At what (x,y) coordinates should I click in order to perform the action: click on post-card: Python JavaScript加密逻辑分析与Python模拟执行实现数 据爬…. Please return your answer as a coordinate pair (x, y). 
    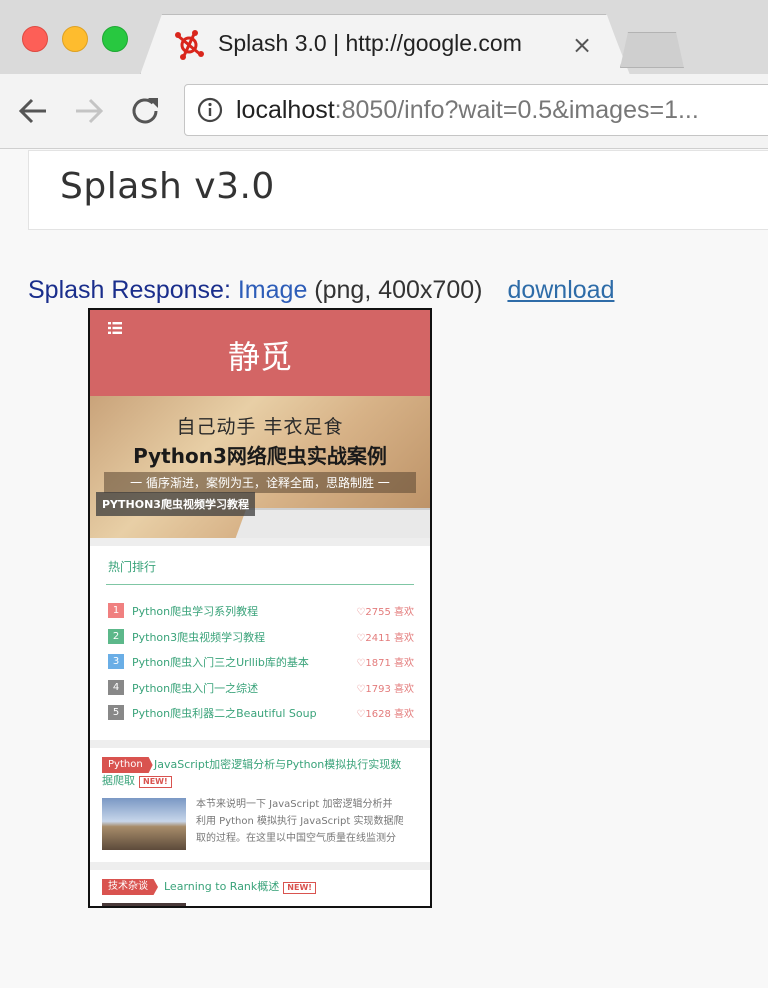
    Looking at the image, I should click on (260, 805).